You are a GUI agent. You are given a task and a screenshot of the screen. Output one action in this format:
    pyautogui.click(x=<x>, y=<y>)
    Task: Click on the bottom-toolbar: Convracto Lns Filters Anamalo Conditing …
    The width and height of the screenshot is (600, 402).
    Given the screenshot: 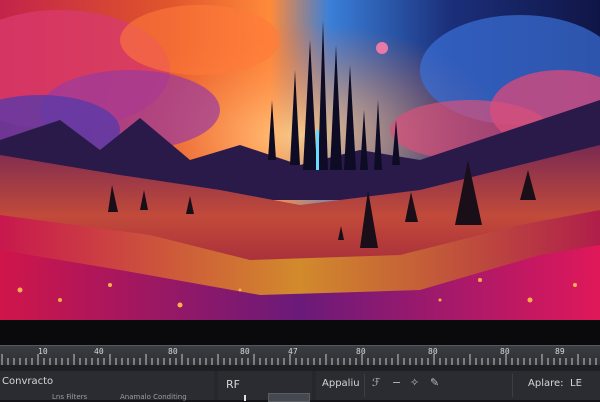 What is the action you would take?
    pyautogui.click(x=300, y=386)
    